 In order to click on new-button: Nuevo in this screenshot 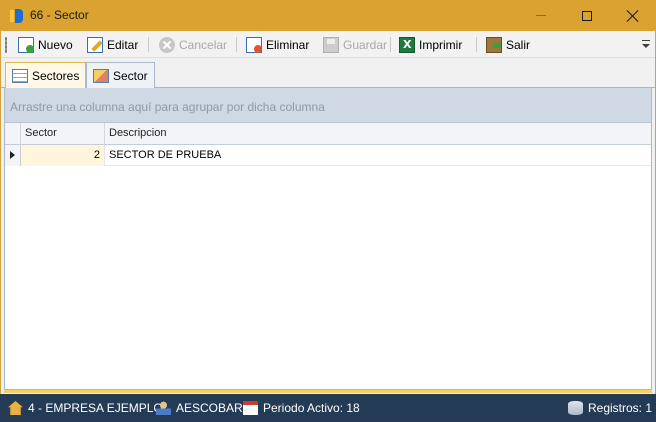, I will do `click(45, 44)`.